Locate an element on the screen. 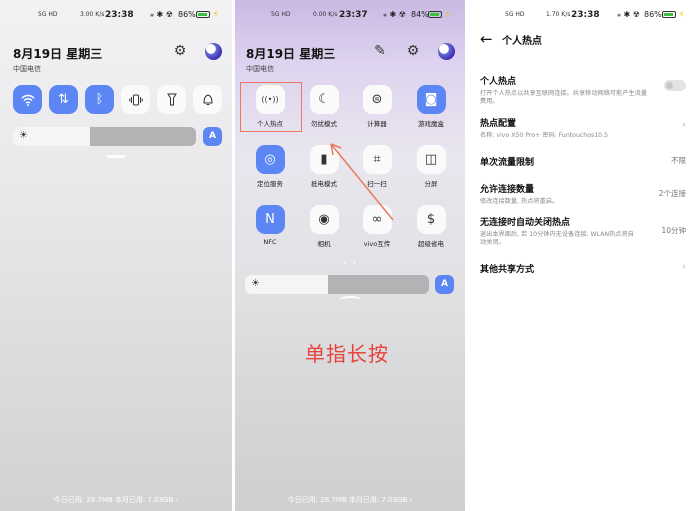 This screenshot has width=700, height=511. mobile-data-icon: ⇅ is located at coordinates (63, 99).